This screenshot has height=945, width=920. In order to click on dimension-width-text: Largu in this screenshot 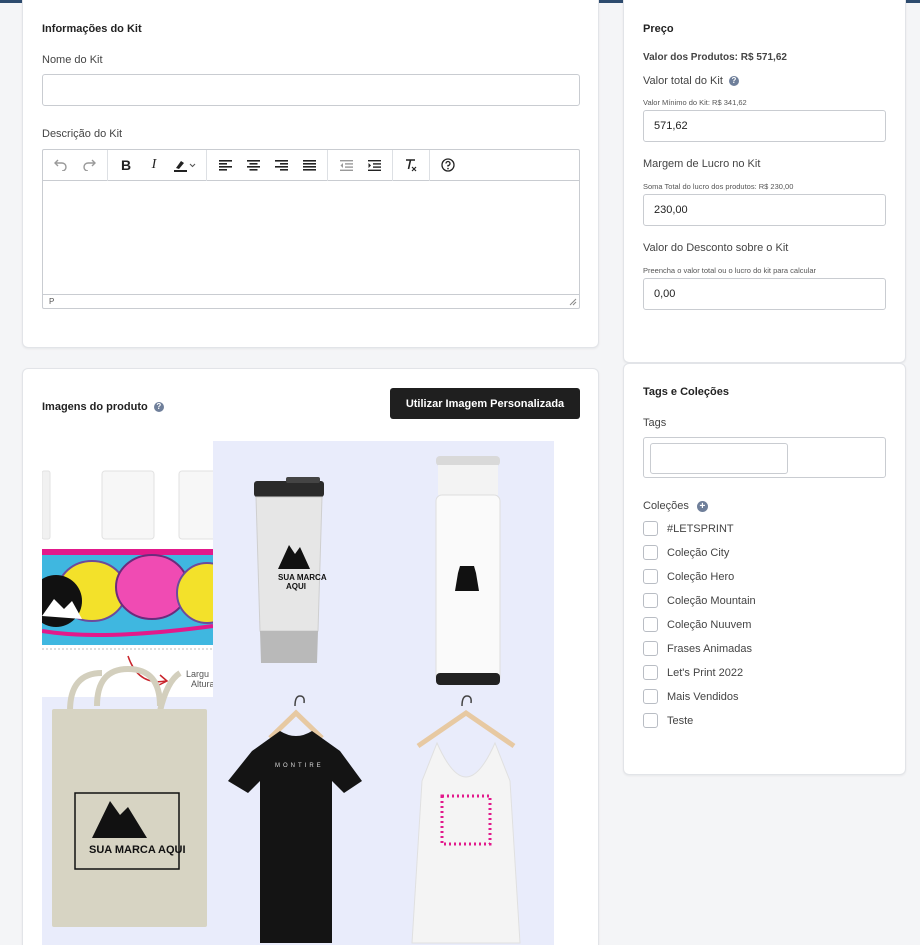, I will do `click(197, 674)`.